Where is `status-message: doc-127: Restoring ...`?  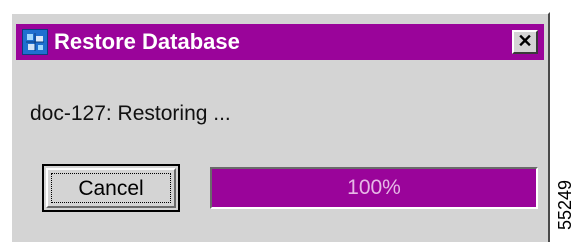
status-message: doc-127: Restoring ... is located at coordinates (130, 113).